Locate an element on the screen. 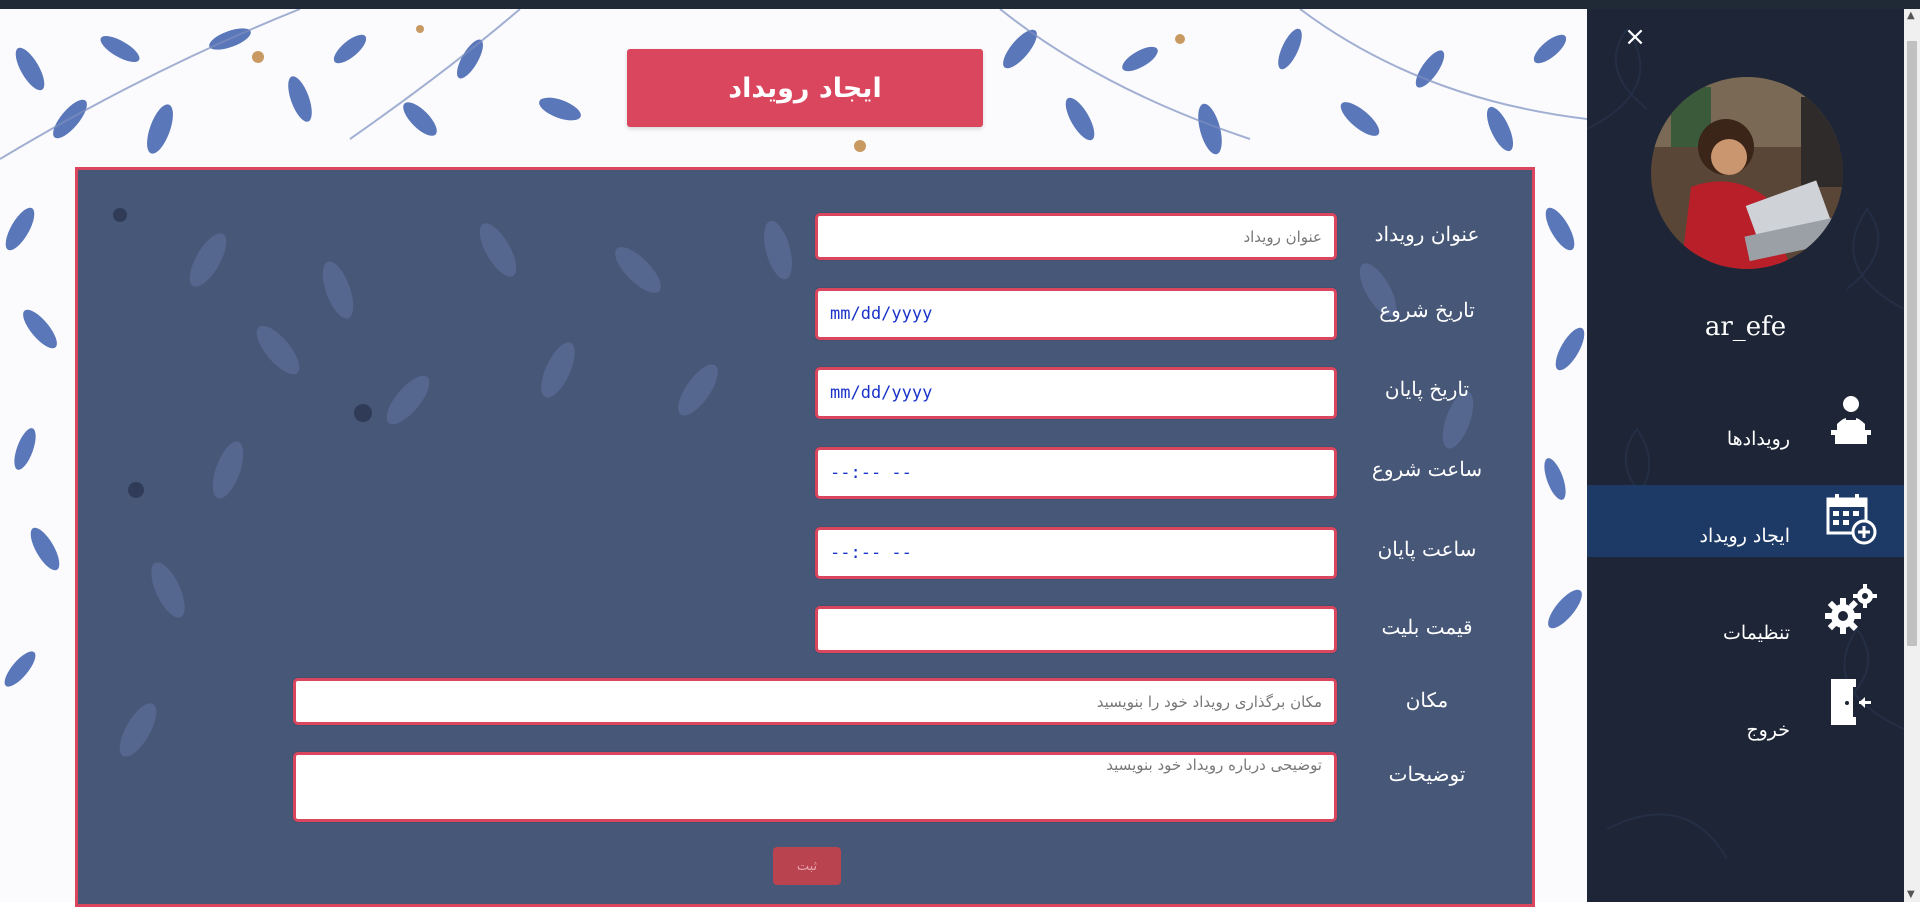 The height and width of the screenshot is (907, 1920). label-event-title: عنوان رویداد is located at coordinates (1427, 234).